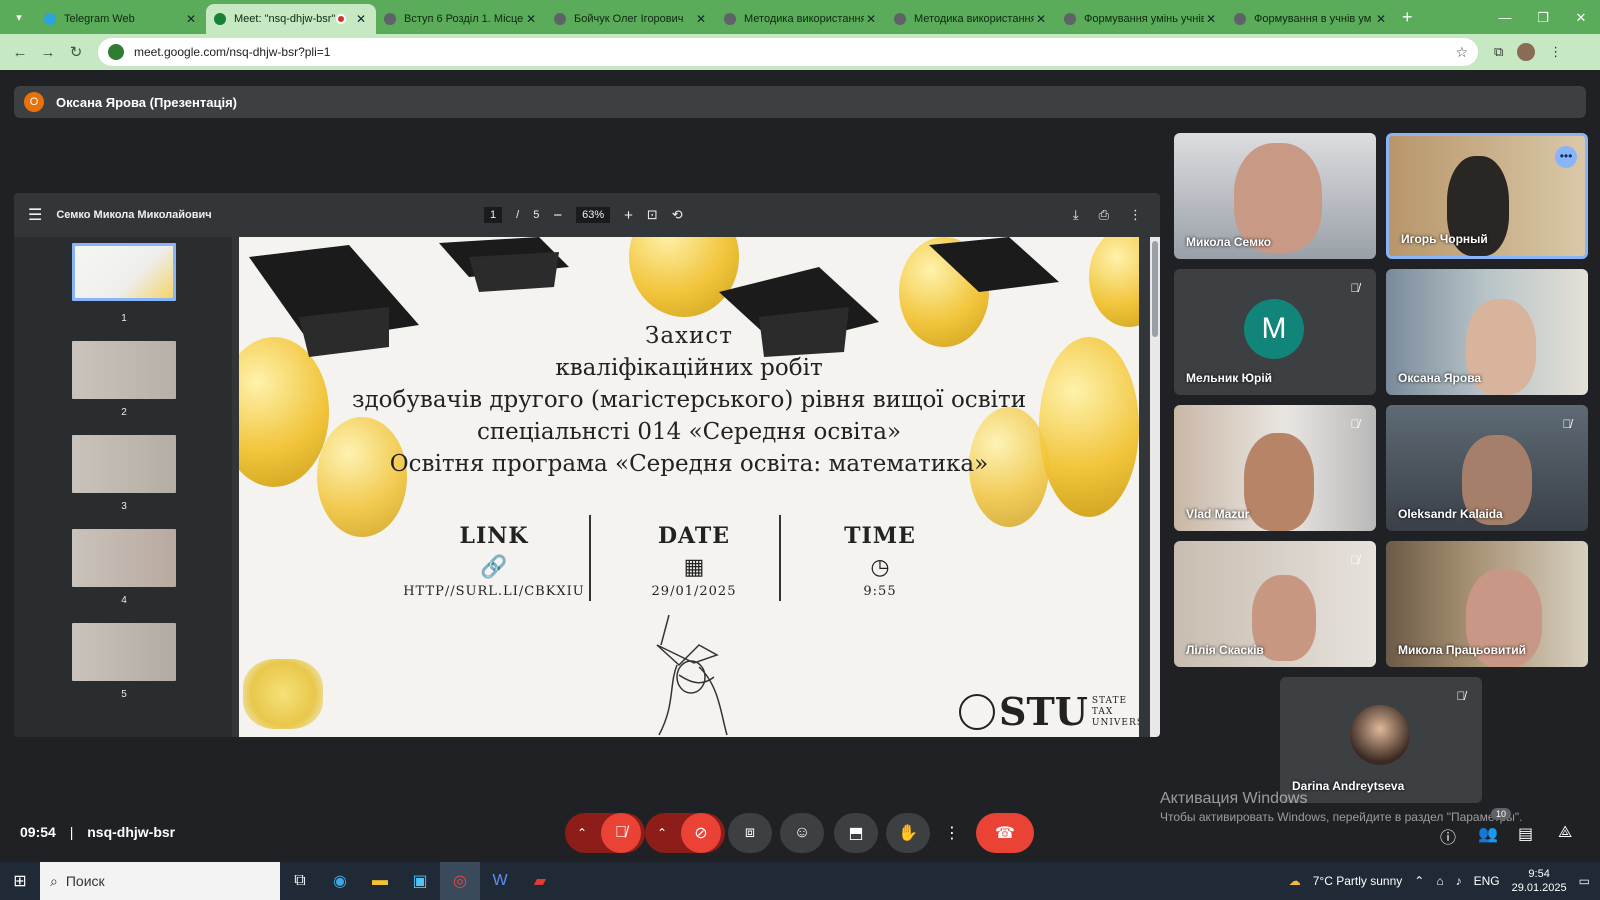 The height and width of the screenshot is (900, 1600). What do you see at coordinates (750, 833) in the screenshot?
I see `captions-button: ⧈` at bounding box center [750, 833].